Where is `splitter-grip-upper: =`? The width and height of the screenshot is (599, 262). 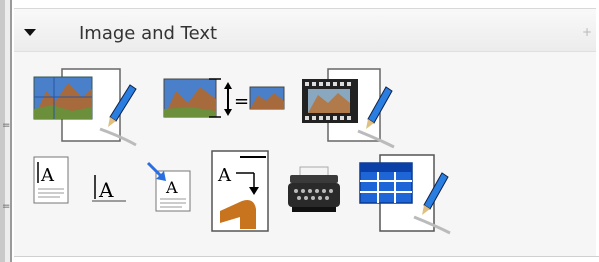 splitter-grip-upper: = is located at coordinates (6, 126).